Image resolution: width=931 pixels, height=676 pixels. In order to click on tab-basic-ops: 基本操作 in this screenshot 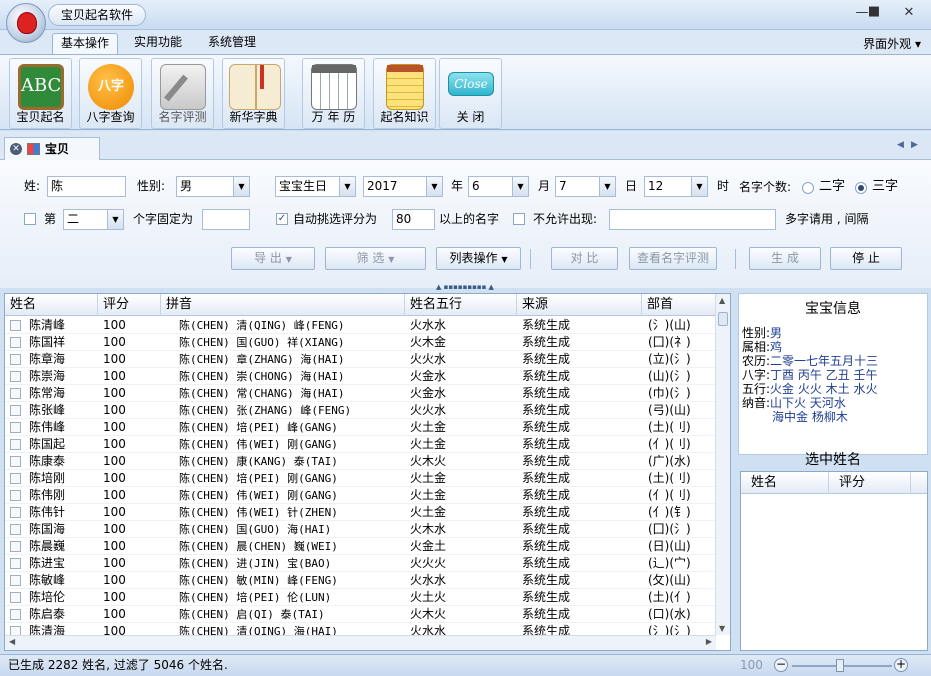, I will do `click(85, 43)`.